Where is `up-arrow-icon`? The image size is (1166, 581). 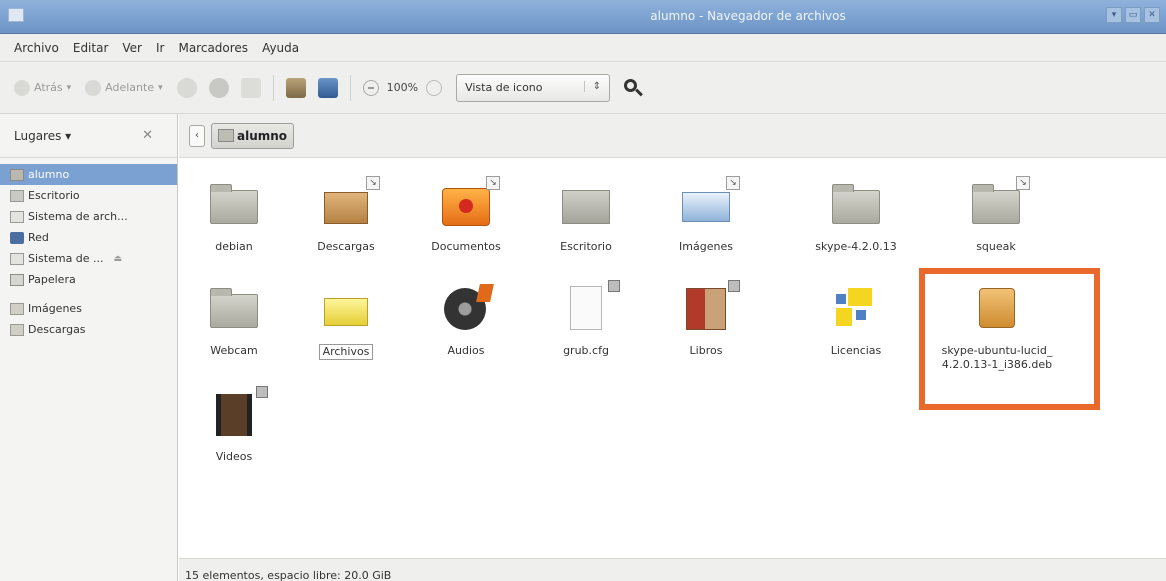 up-arrow-icon is located at coordinates (186, 87).